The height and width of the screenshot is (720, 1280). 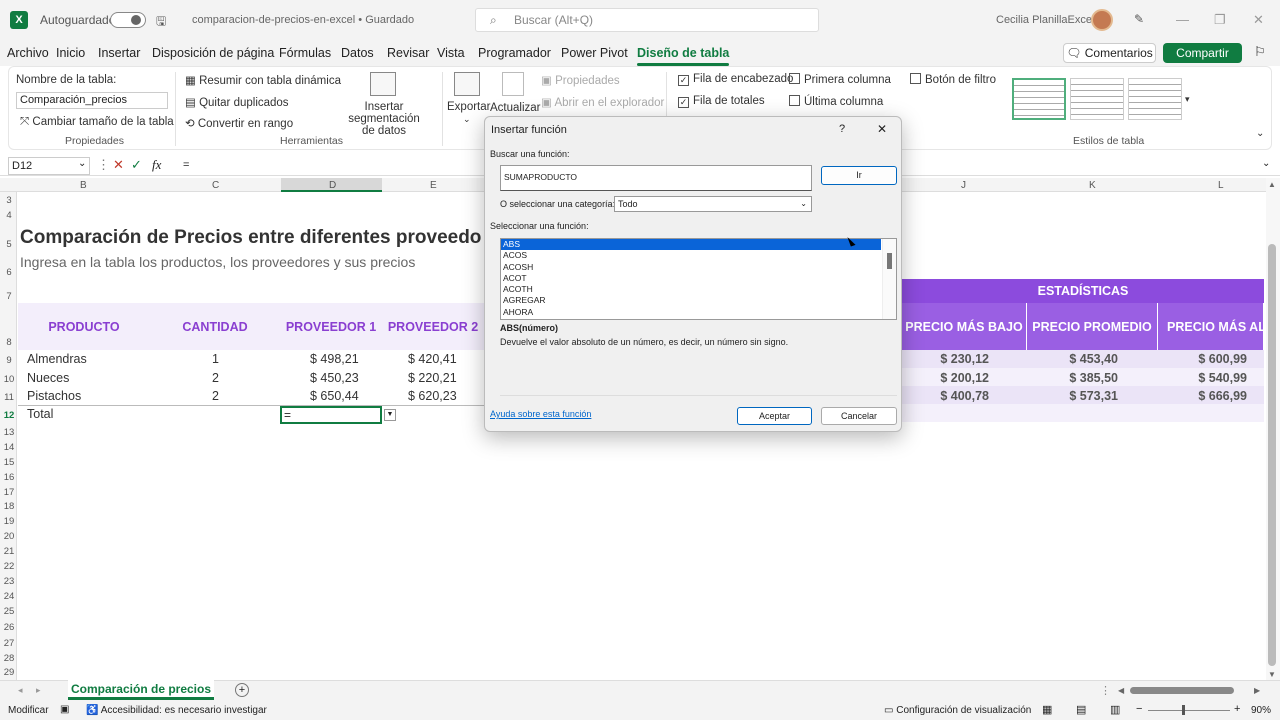 I want to click on export-icon, so click(x=467, y=84).